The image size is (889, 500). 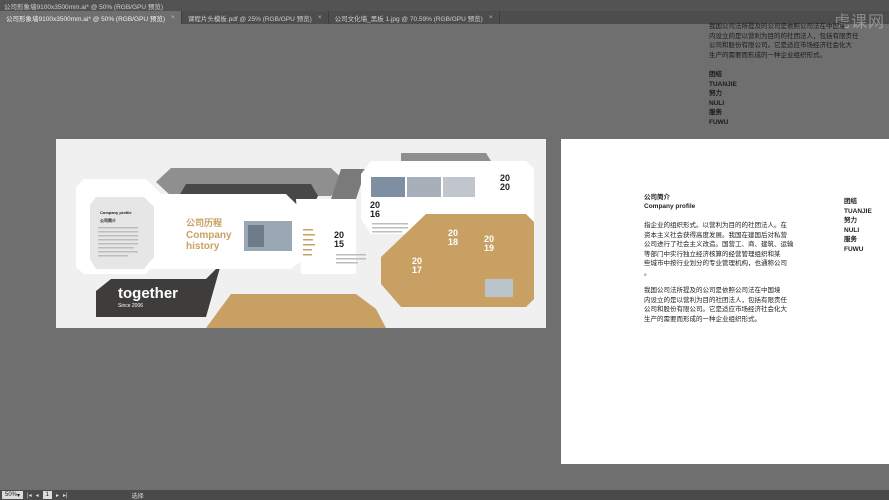 What do you see at coordinates (204, 223) in the screenshot?
I see `history-cn: 公司历程` at bounding box center [204, 223].